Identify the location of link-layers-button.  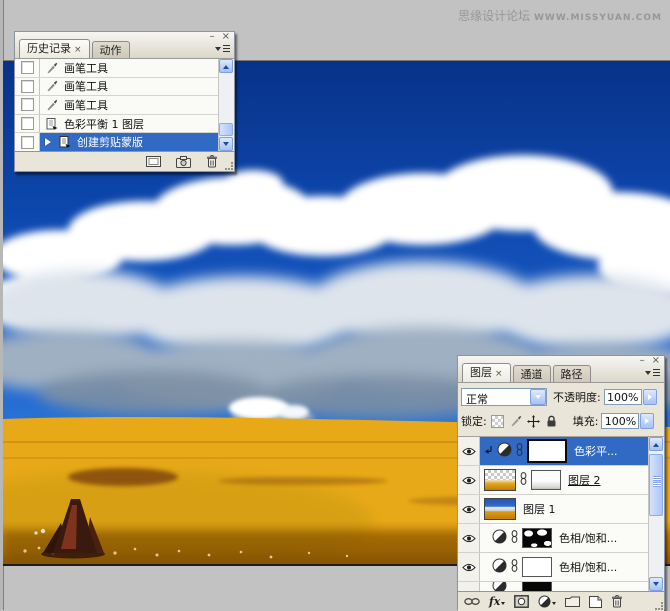
(472, 601).